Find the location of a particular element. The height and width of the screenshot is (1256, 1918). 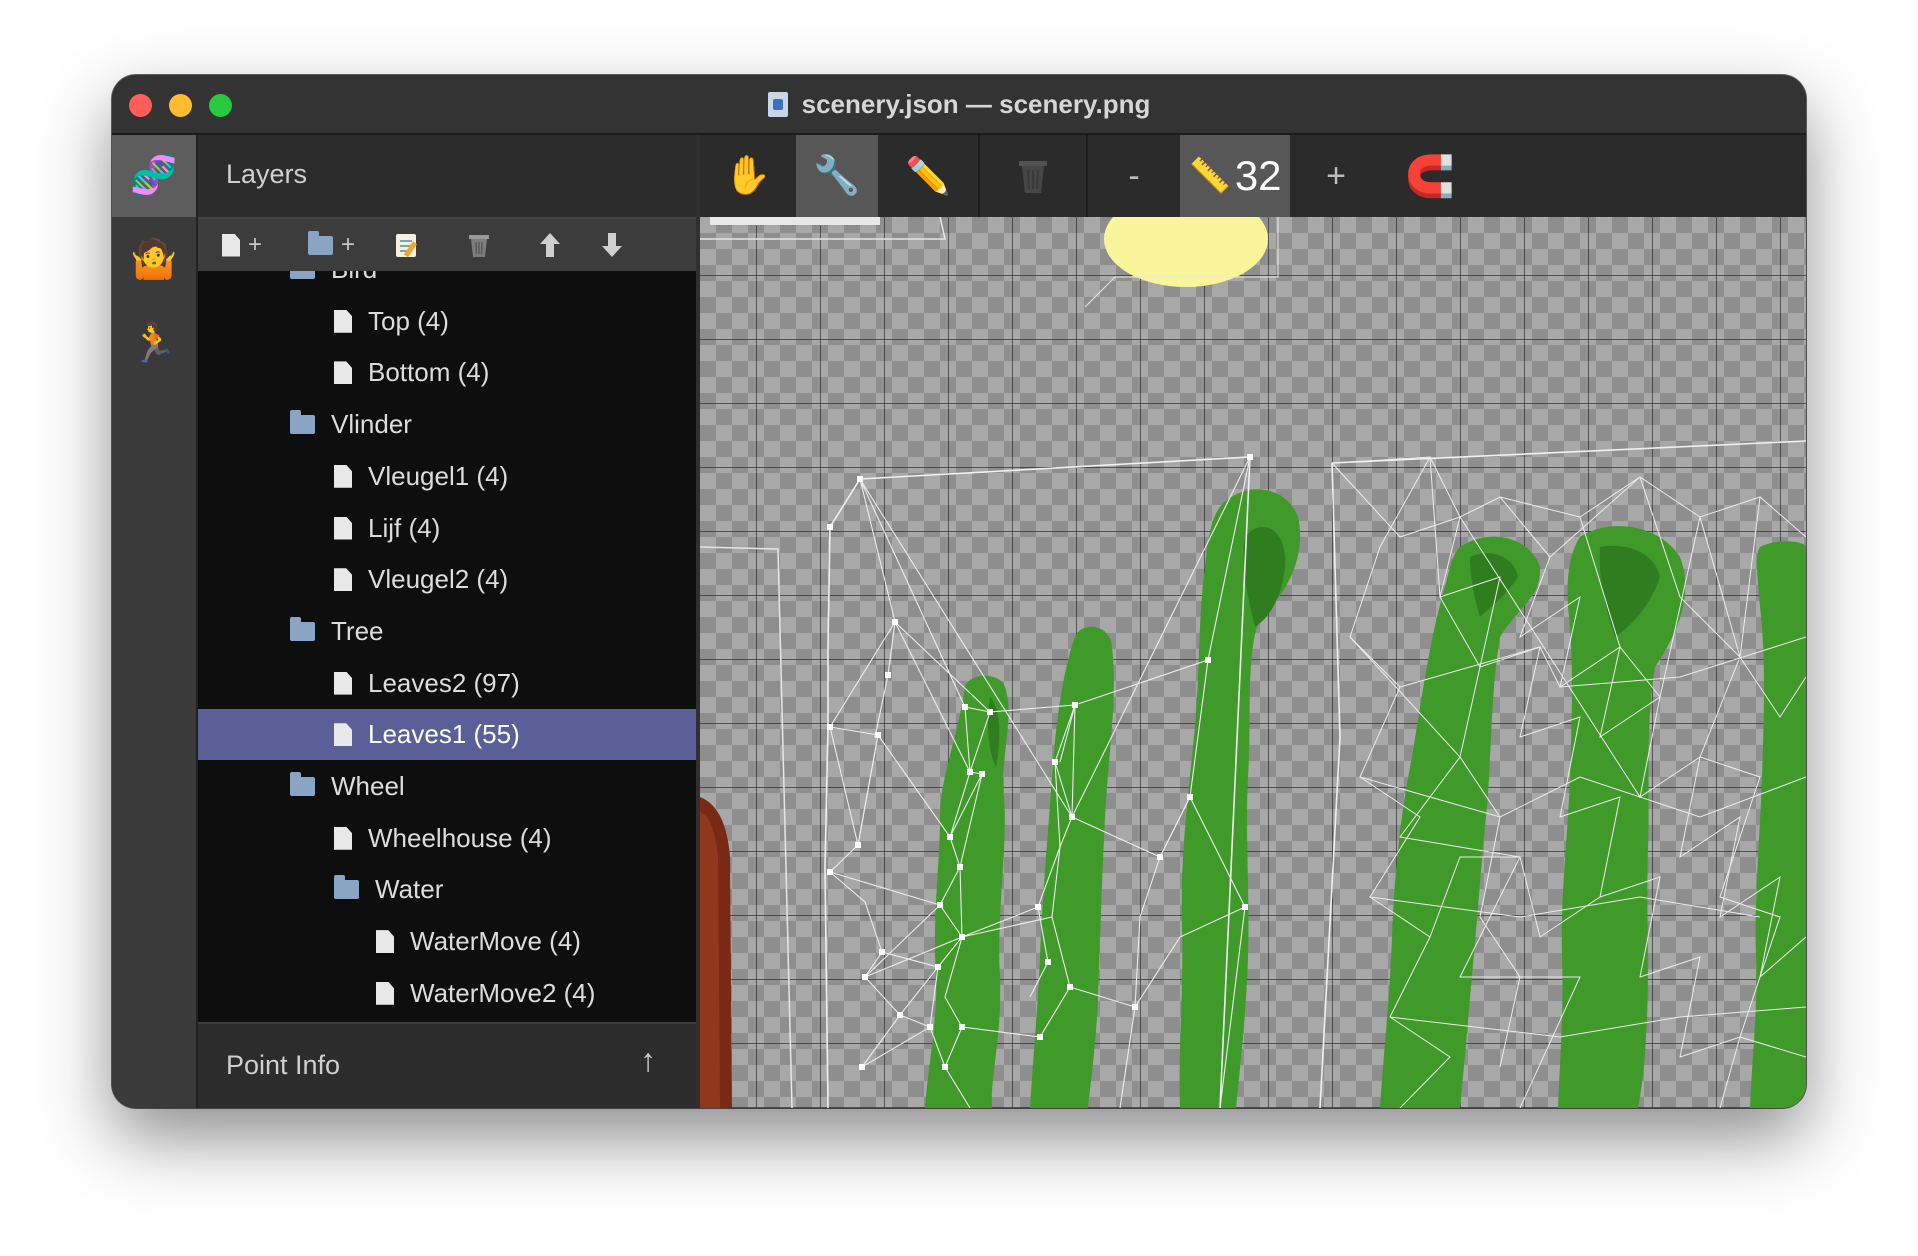

document-icon is located at coordinates (777, 104).